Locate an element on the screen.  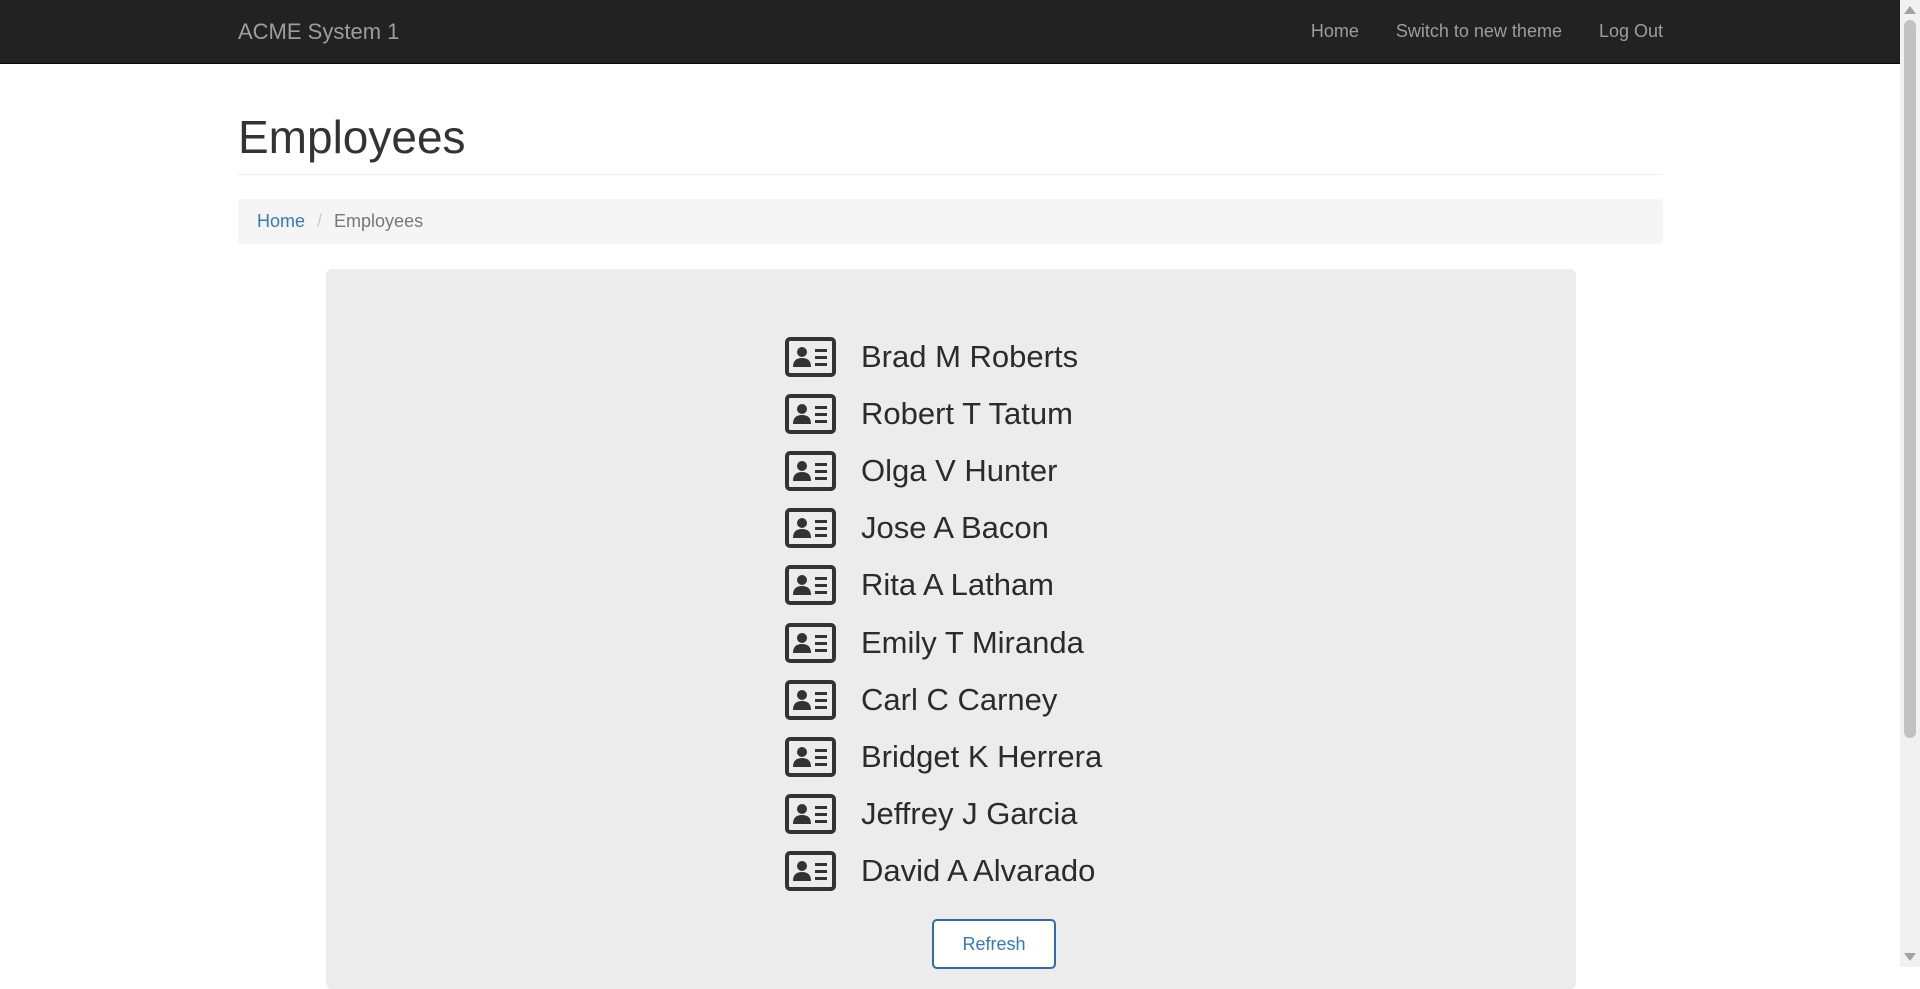
navbar-links: Home Switch to new theme Log Out is located at coordinates (1468, 31).